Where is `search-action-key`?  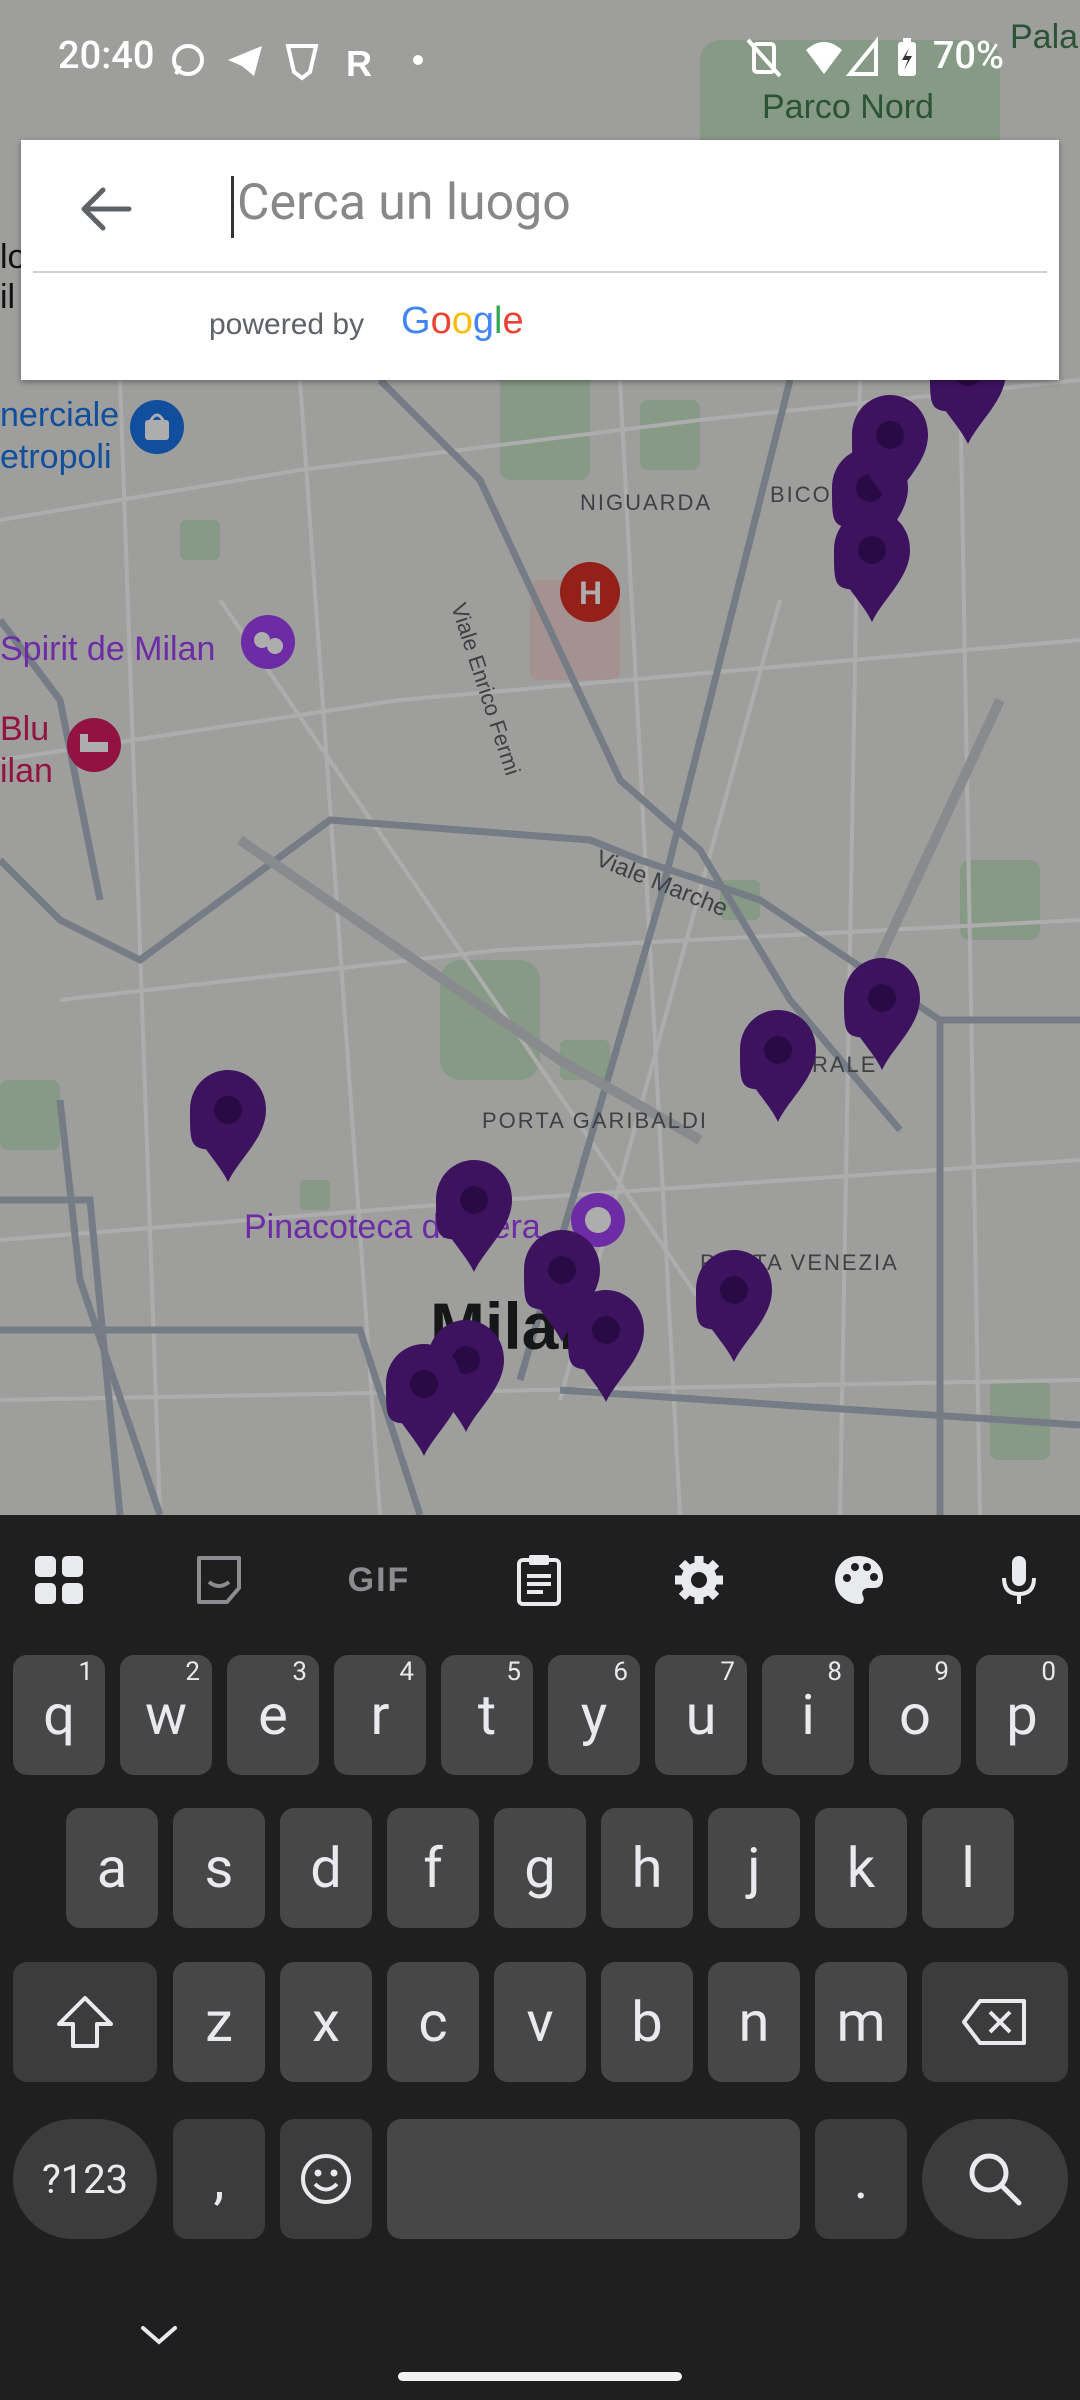 search-action-key is located at coordinates (995, 2179).